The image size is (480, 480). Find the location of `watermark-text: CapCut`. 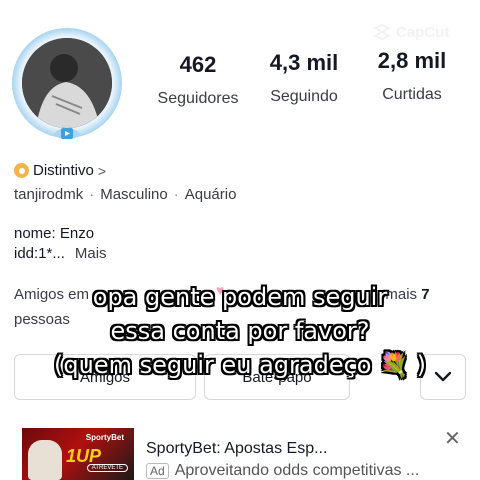

watermark-text: CapCut is located at coordinates (423, 32).